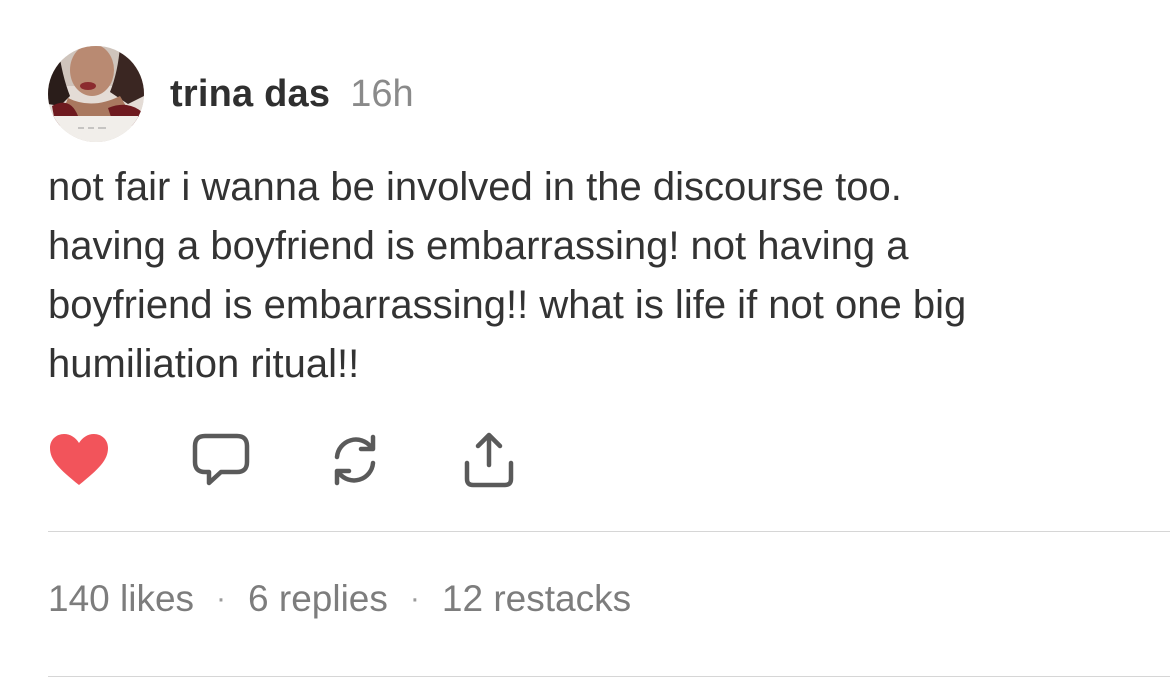 The image size is (1170, 691). Describe the element at coordinates (284, 460) in the screenshot. I see `post-actions` at that location.